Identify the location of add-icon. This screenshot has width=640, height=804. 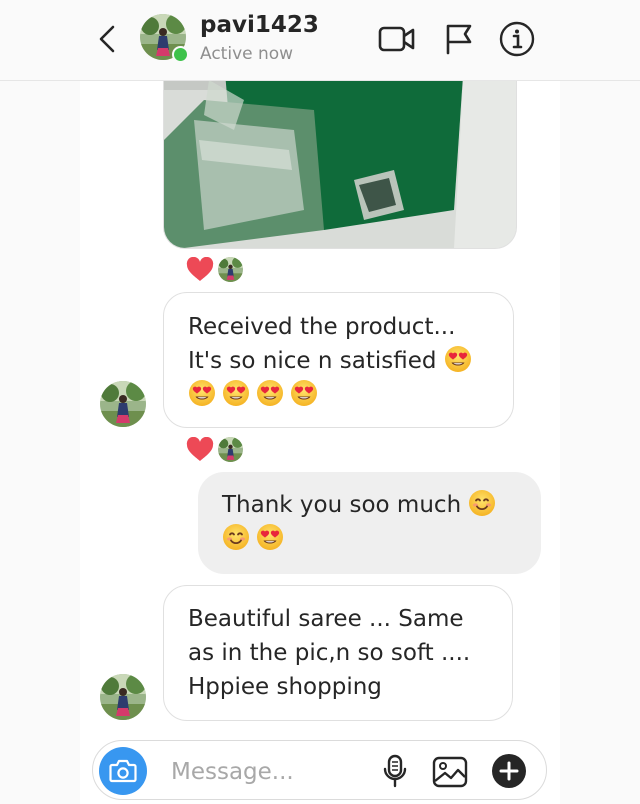
(509, 771).